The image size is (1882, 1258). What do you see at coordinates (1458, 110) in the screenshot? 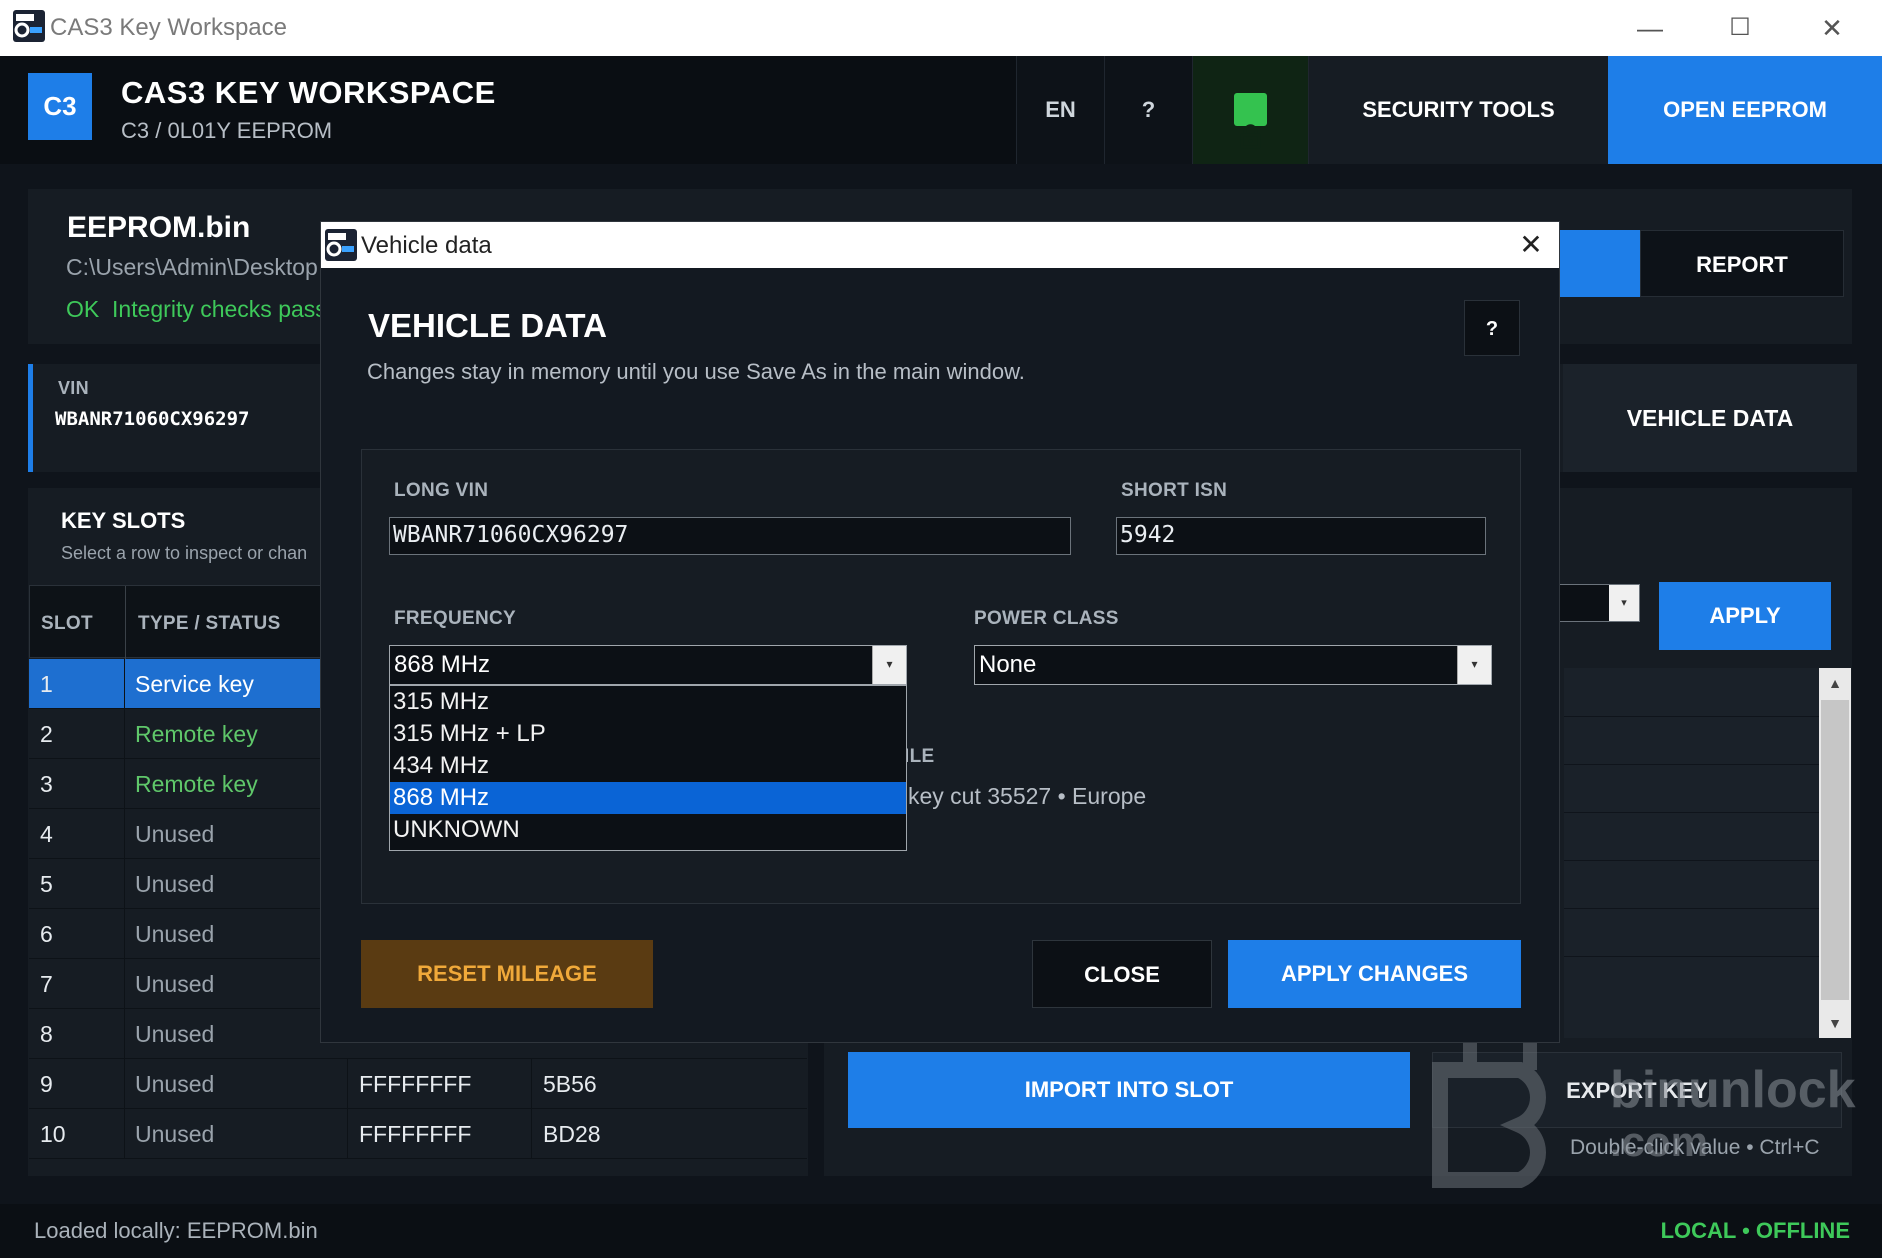
I see `security-tools-button: SECURITY TOOLS` at bounding box center [1458, 110].